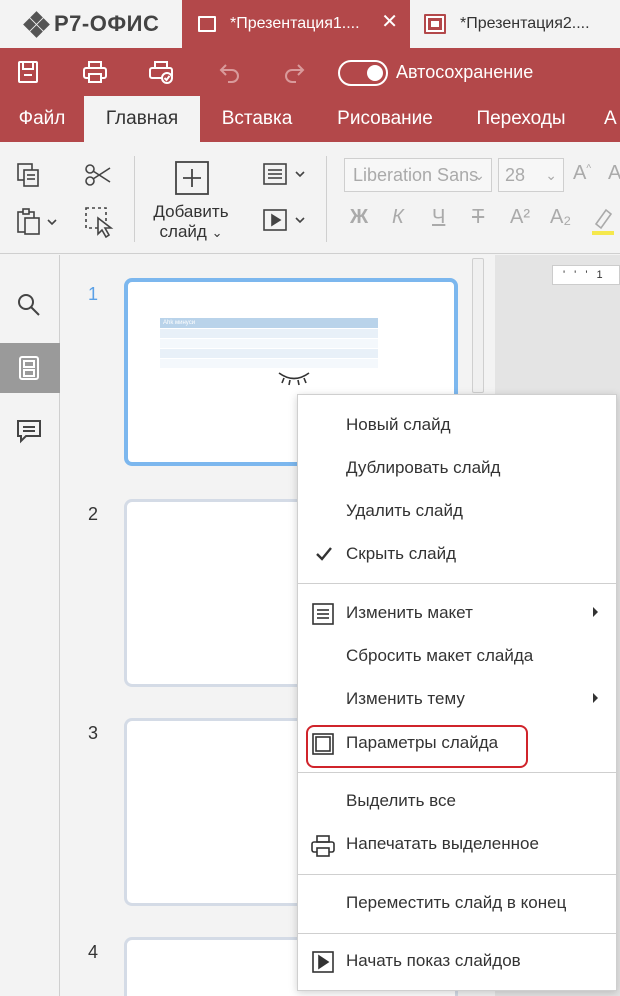 Image resolution: width=620 pixels, height=996 pixels. What do you see at coordinates (28, 72) in the screenshot?
I see `save-icon` at bounding box center [28, 72].